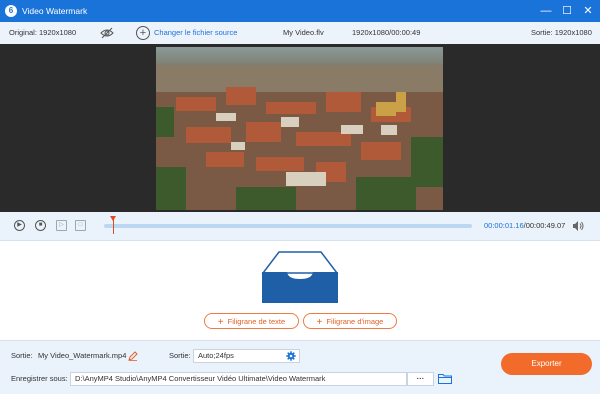  Describe the element at coordinates (19, 225) in the screenshot. I see `play-icon: ▶` at that location.